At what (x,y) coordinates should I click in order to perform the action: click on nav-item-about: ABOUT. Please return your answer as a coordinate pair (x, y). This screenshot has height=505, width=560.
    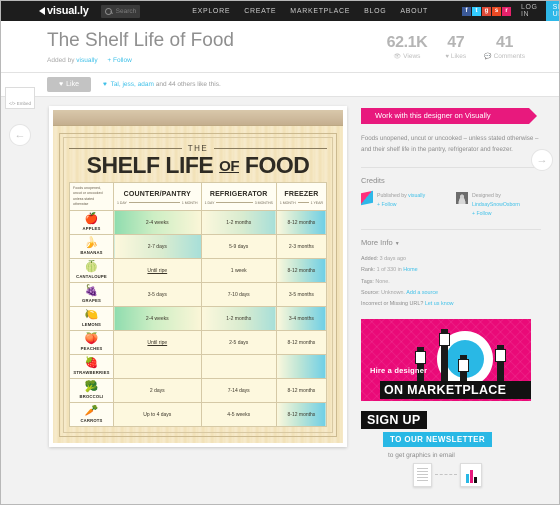
    Looking at the image, I should click on (414, 11).